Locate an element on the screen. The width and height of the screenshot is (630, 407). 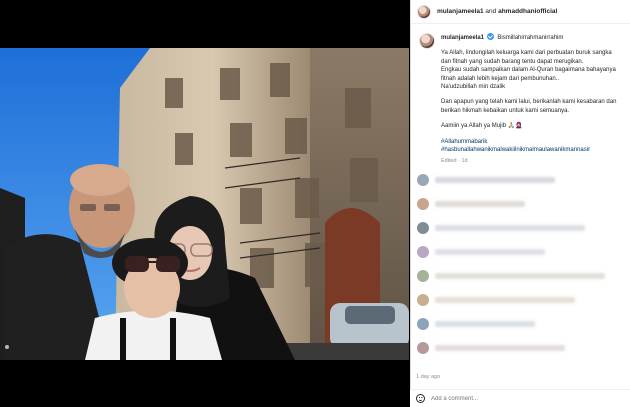
header-username-1: mulanjameela1 is located at coordinates (460, 11).